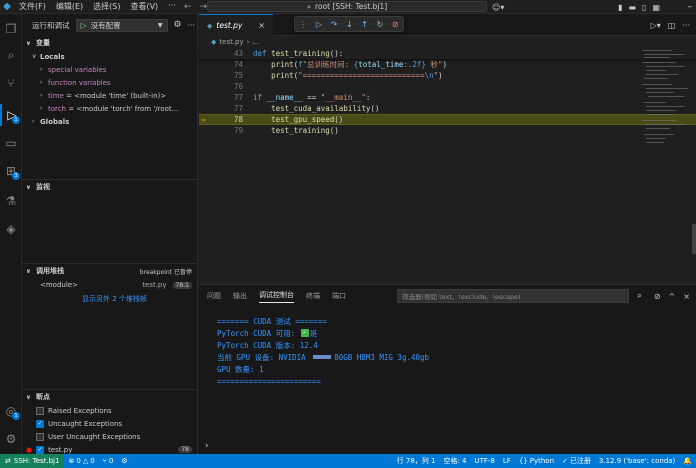 Image resolution: width=696 pixels, height=468 pixels. I want to click on console-filter-input: 筛选器(例如 text、!exclude、\escape) ⌕, so click(519, 296).